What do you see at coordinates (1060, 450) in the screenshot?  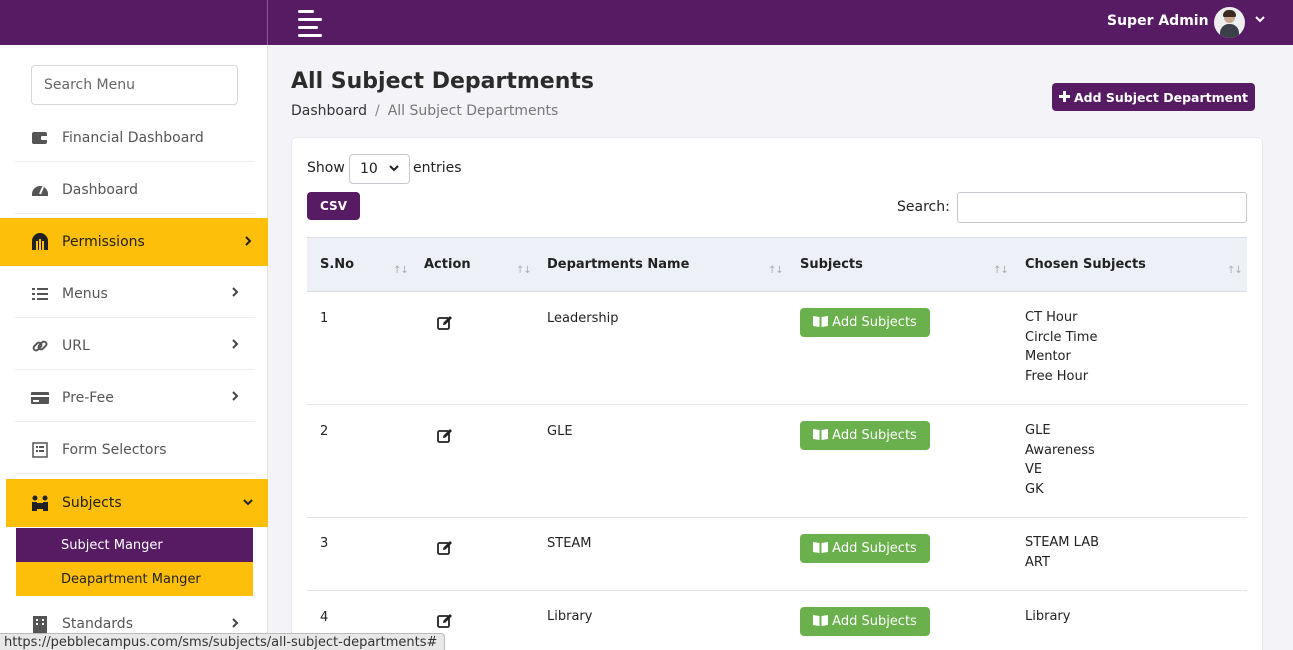 I see `chosen-subject: Awareness` at bounding box center [1060, 450].